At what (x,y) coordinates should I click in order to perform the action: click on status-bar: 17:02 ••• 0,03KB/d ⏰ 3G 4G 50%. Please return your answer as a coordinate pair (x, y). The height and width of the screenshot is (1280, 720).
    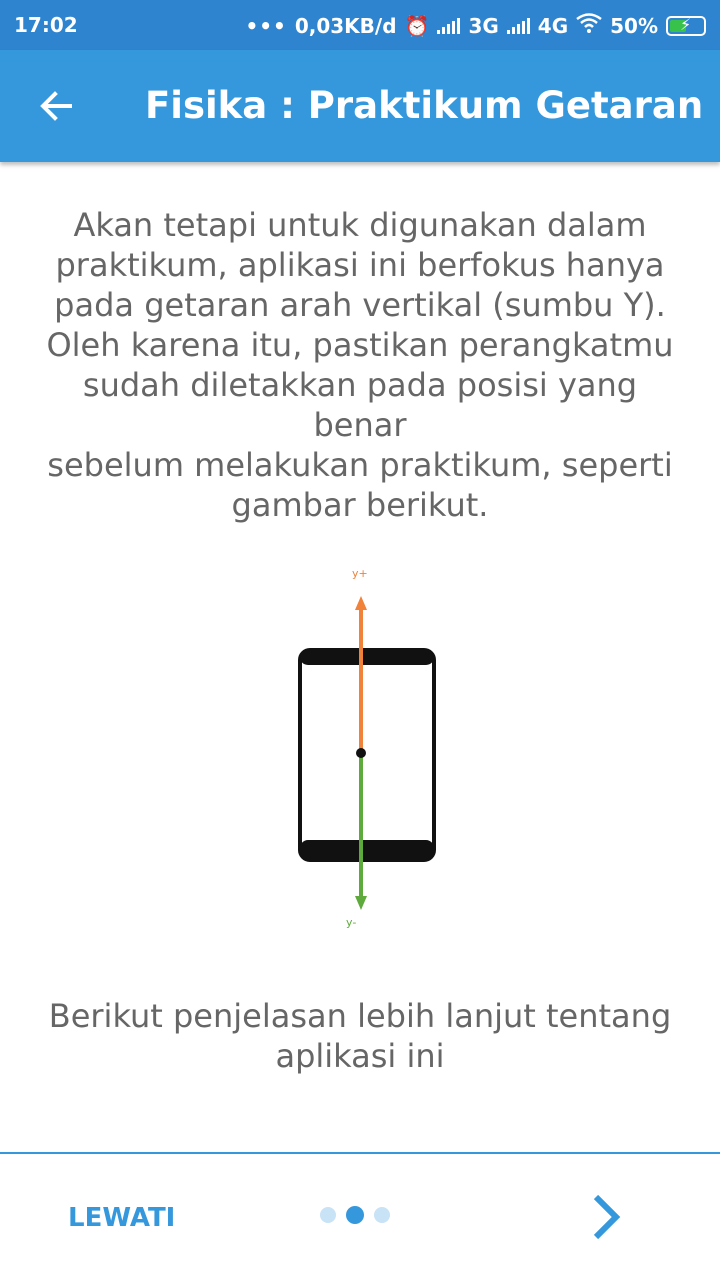
    Looking at the image, I should click on (360, 25).